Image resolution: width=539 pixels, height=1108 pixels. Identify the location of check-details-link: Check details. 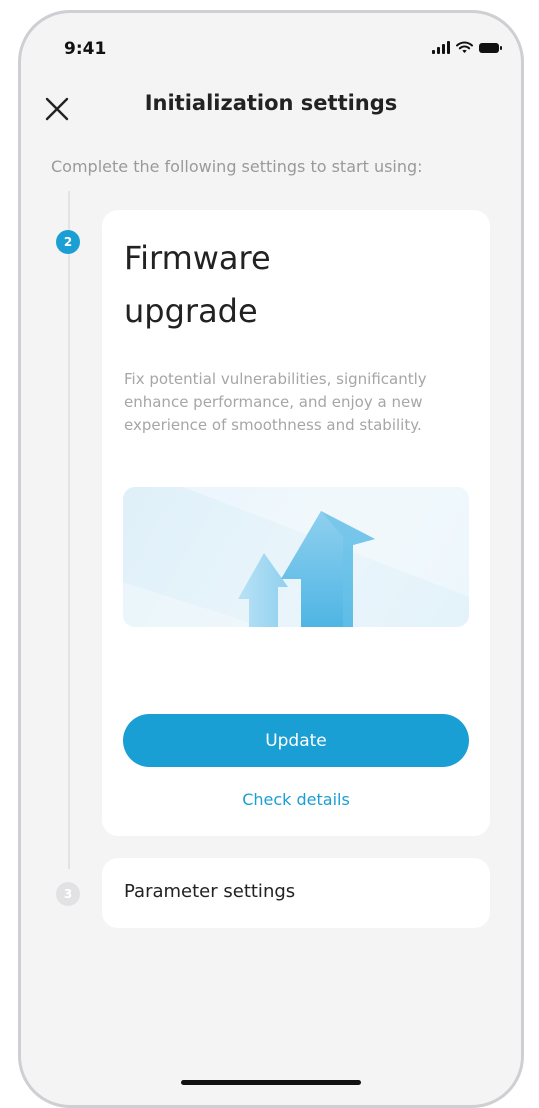
(296, 799).